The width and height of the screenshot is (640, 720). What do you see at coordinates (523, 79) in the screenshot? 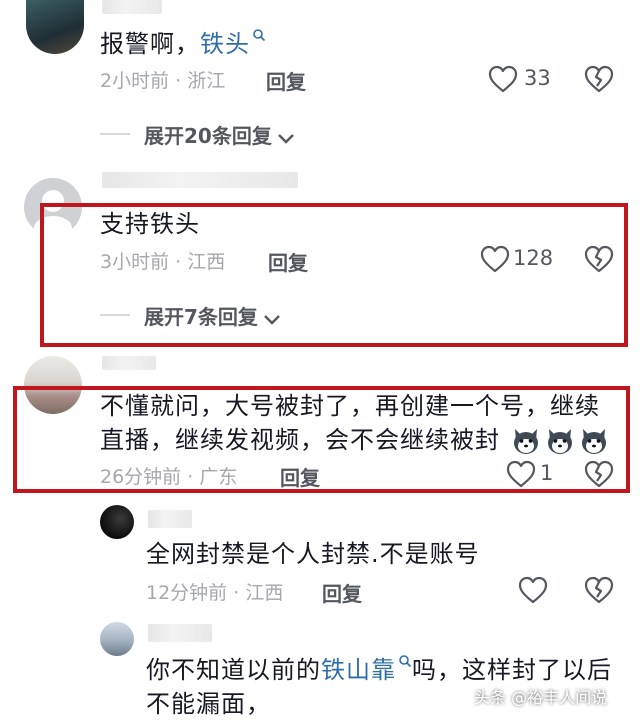
I see `like-button: 33` at bounding box center [523, 79].